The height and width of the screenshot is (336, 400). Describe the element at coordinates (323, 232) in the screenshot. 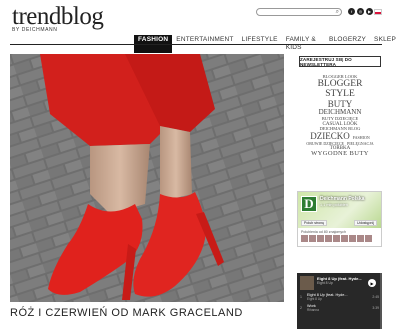

I see `facebook-friends-text: Polubienia od 80 znajomych` at that location.